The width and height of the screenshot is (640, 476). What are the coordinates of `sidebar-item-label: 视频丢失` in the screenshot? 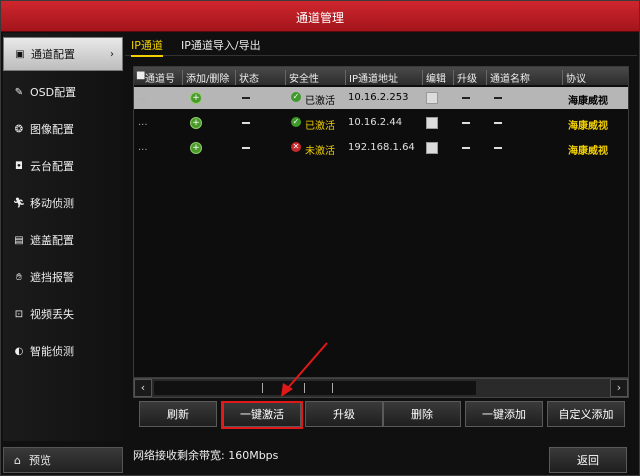 It's located at (52, 314).